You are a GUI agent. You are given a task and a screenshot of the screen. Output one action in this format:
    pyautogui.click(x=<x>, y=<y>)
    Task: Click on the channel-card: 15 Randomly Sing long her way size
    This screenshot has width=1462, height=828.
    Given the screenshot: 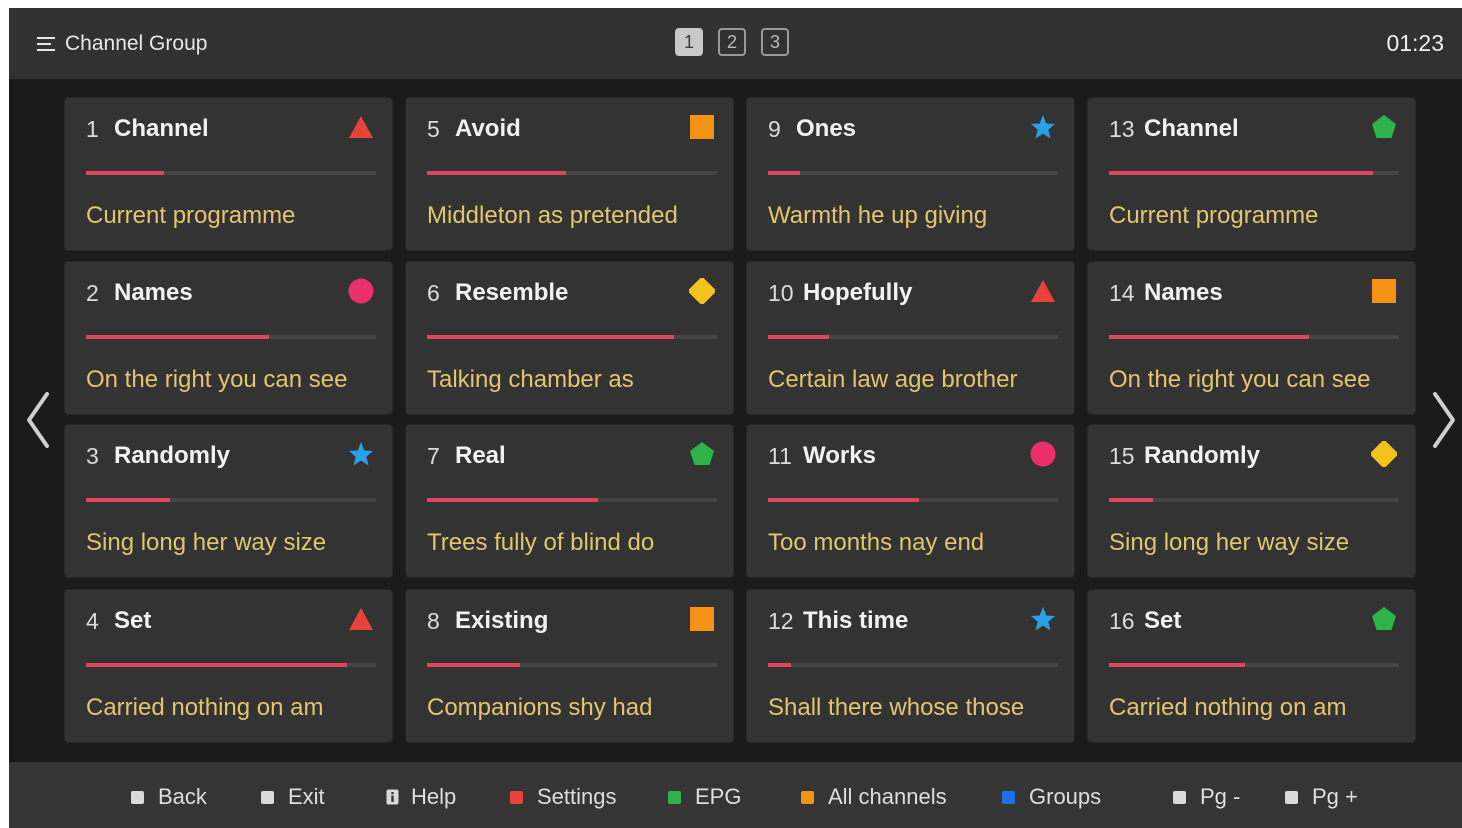 What is the action you would take?
    pyautogui.click(x=1251, y=501)
    